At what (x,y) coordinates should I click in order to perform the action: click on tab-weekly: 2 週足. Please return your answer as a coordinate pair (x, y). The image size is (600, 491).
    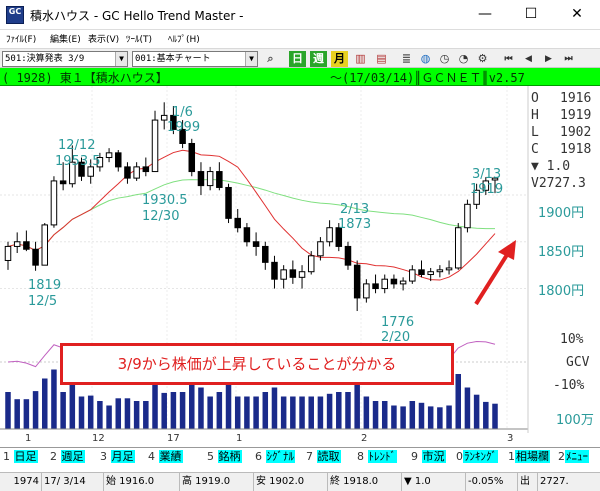
    Looking at the image, I should click on (67, 456).